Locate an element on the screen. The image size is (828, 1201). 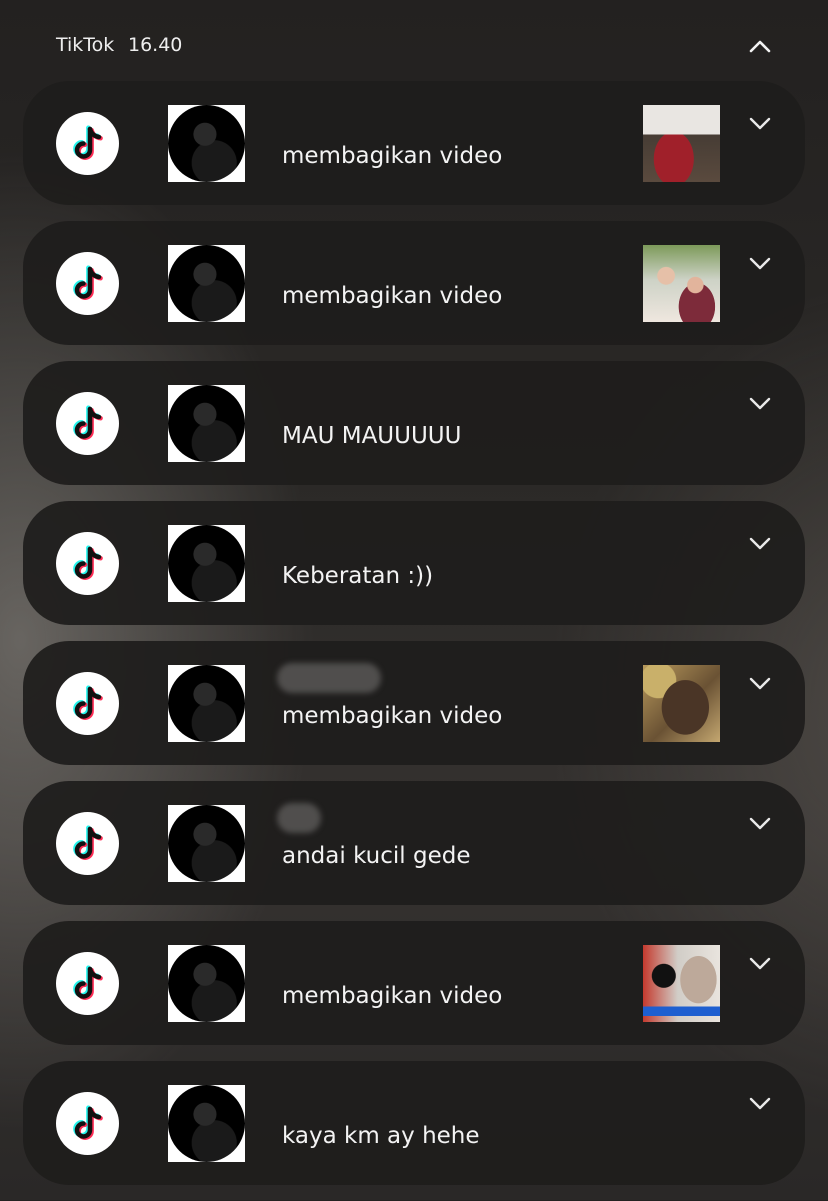
notification-card: kaya km ay hehe is located at coordinates (414, 1123).